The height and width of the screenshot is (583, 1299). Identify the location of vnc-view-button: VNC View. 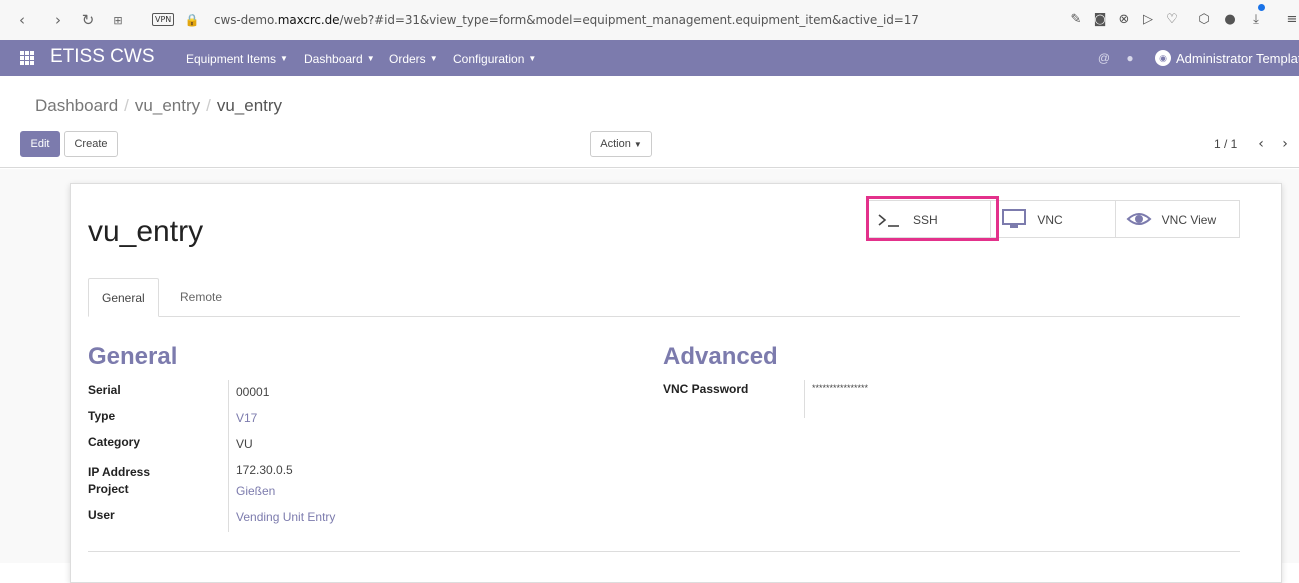
(1177, 219).